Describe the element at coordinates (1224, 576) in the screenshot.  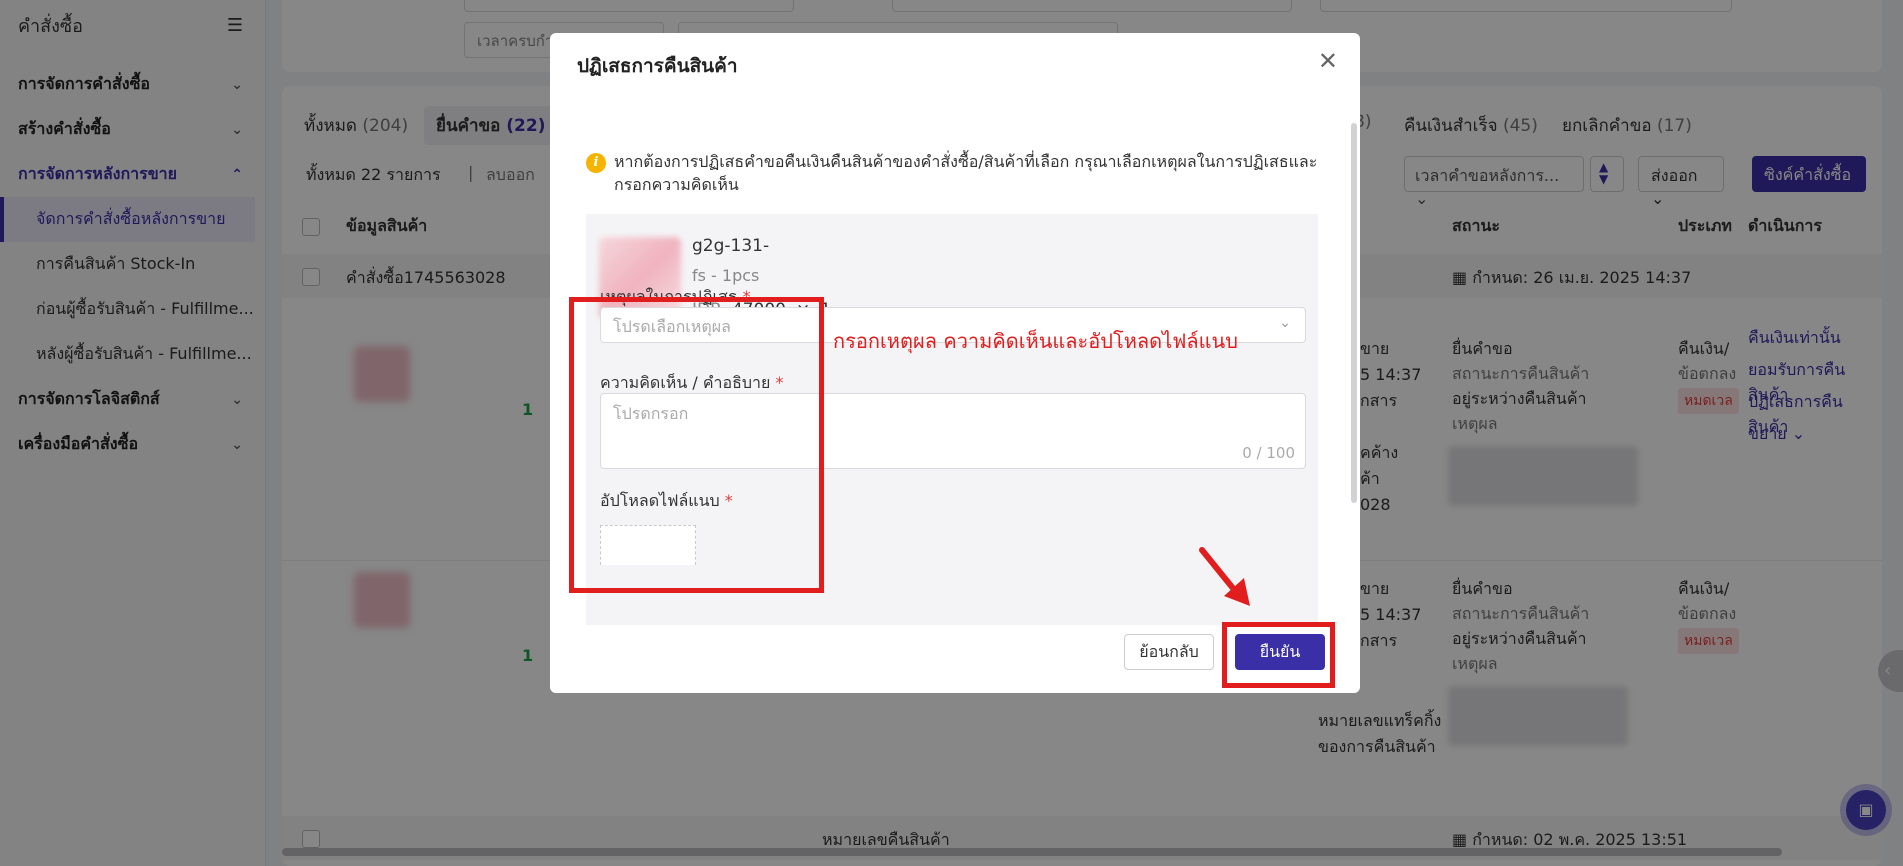
I see `annotation-arrow-icon` at that location.